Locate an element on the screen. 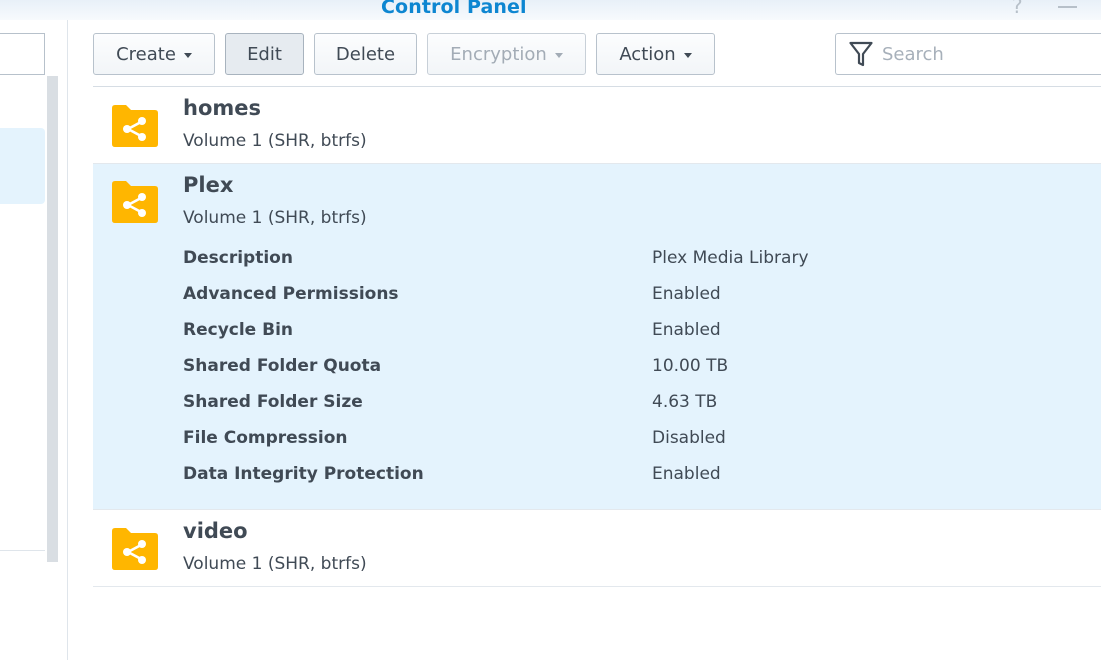 This screenshot has width=1101, height=660. filter-icon is located at coordinates (861, 54).